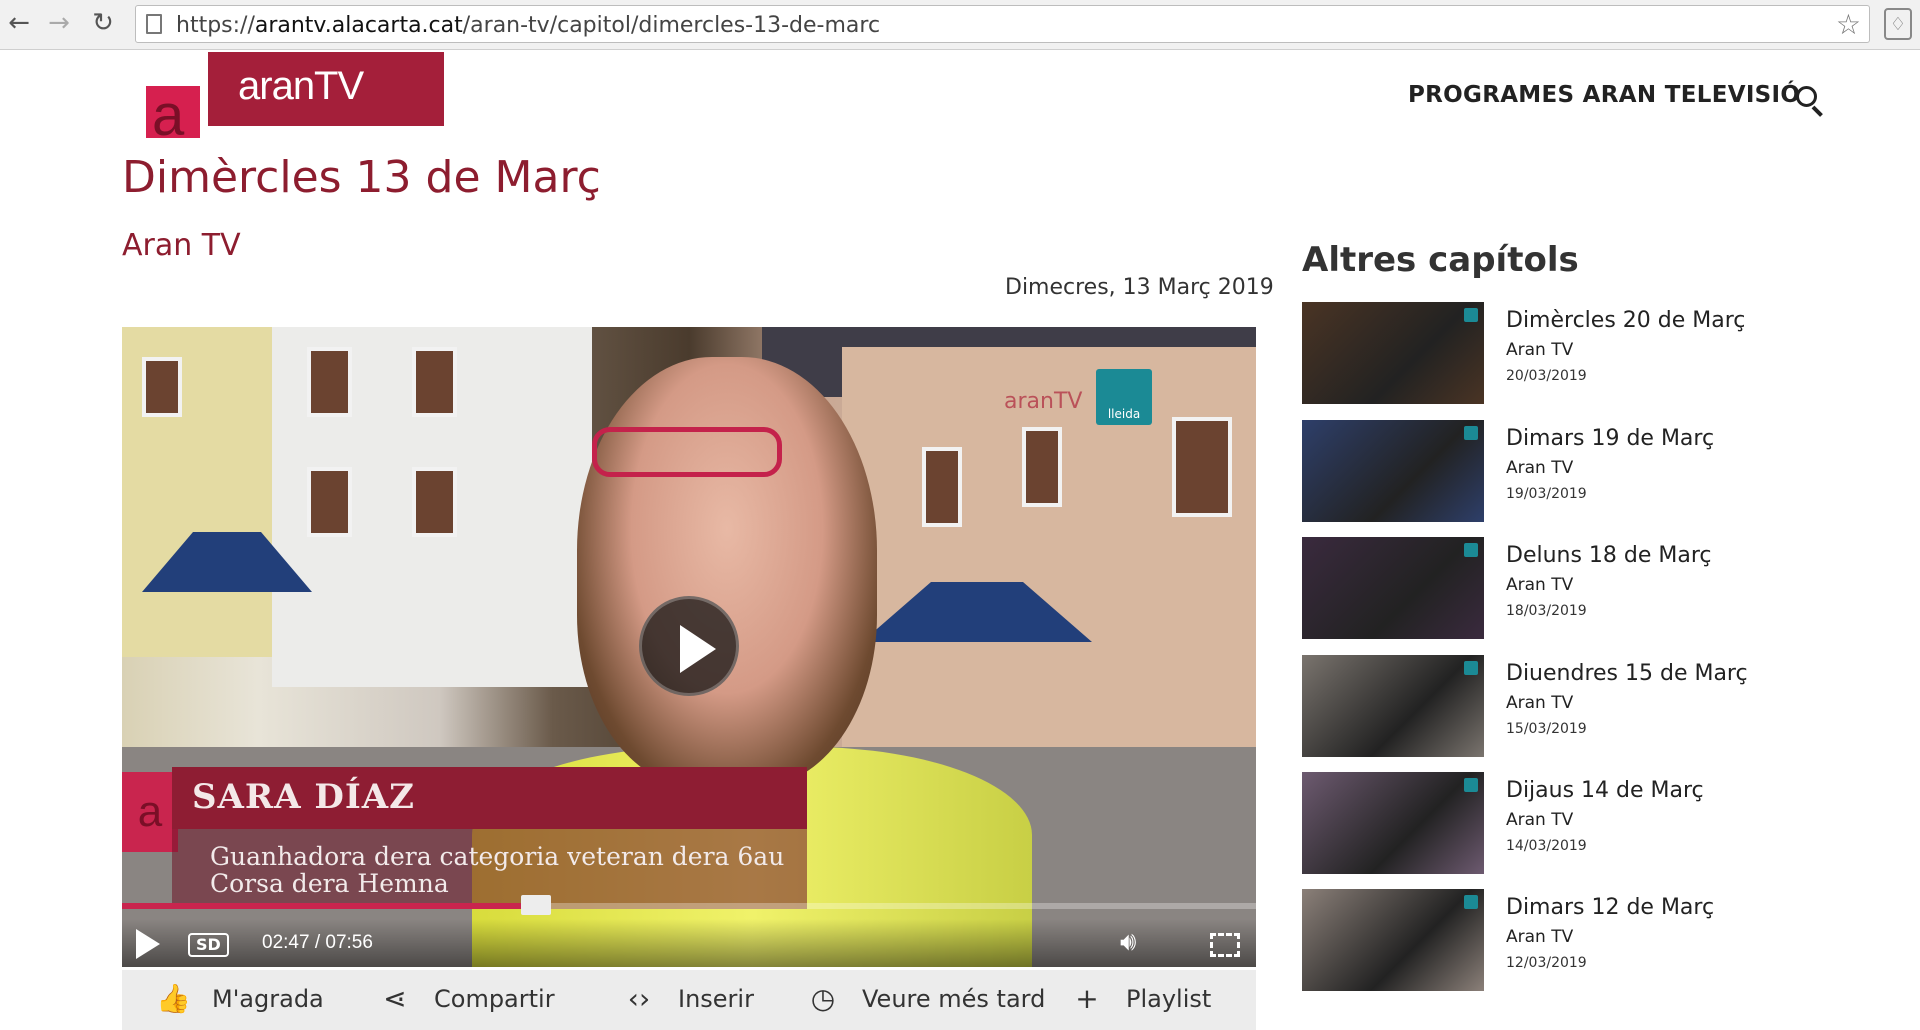 The width and height of the screenshot is (1920, 1030). What do you see at coordinates (301, 86) in the screenshot?
I see `logo-text: aranTV` at bounding box center [301, 86].